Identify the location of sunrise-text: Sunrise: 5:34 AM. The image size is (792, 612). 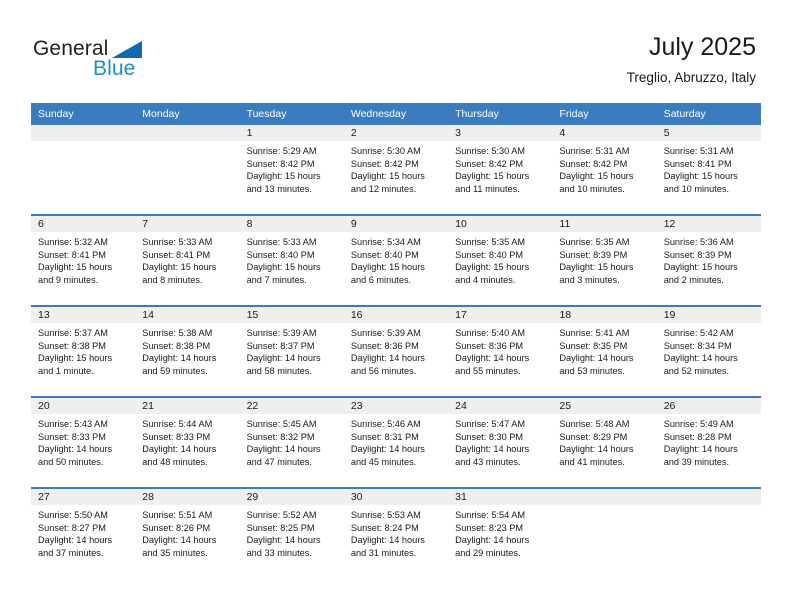
(385, 242).